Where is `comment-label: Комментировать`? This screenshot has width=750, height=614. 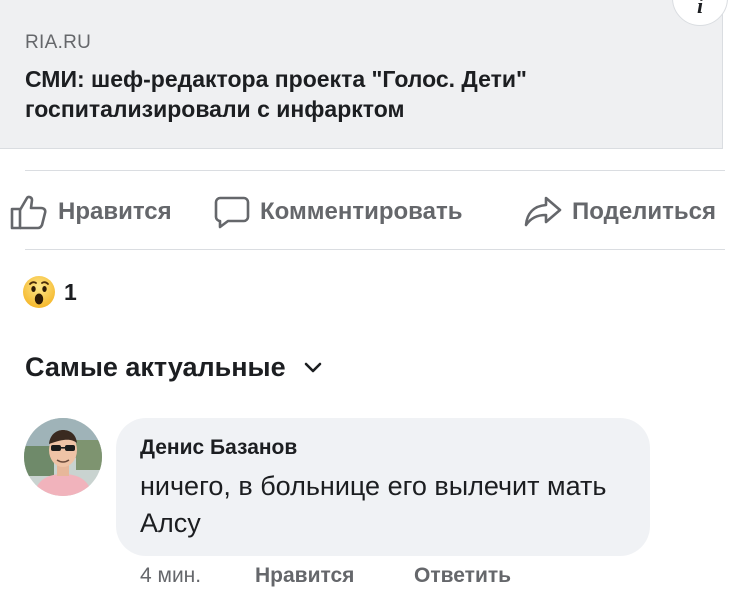
comment-label: Комментировать is located at coordinates (361, 211).